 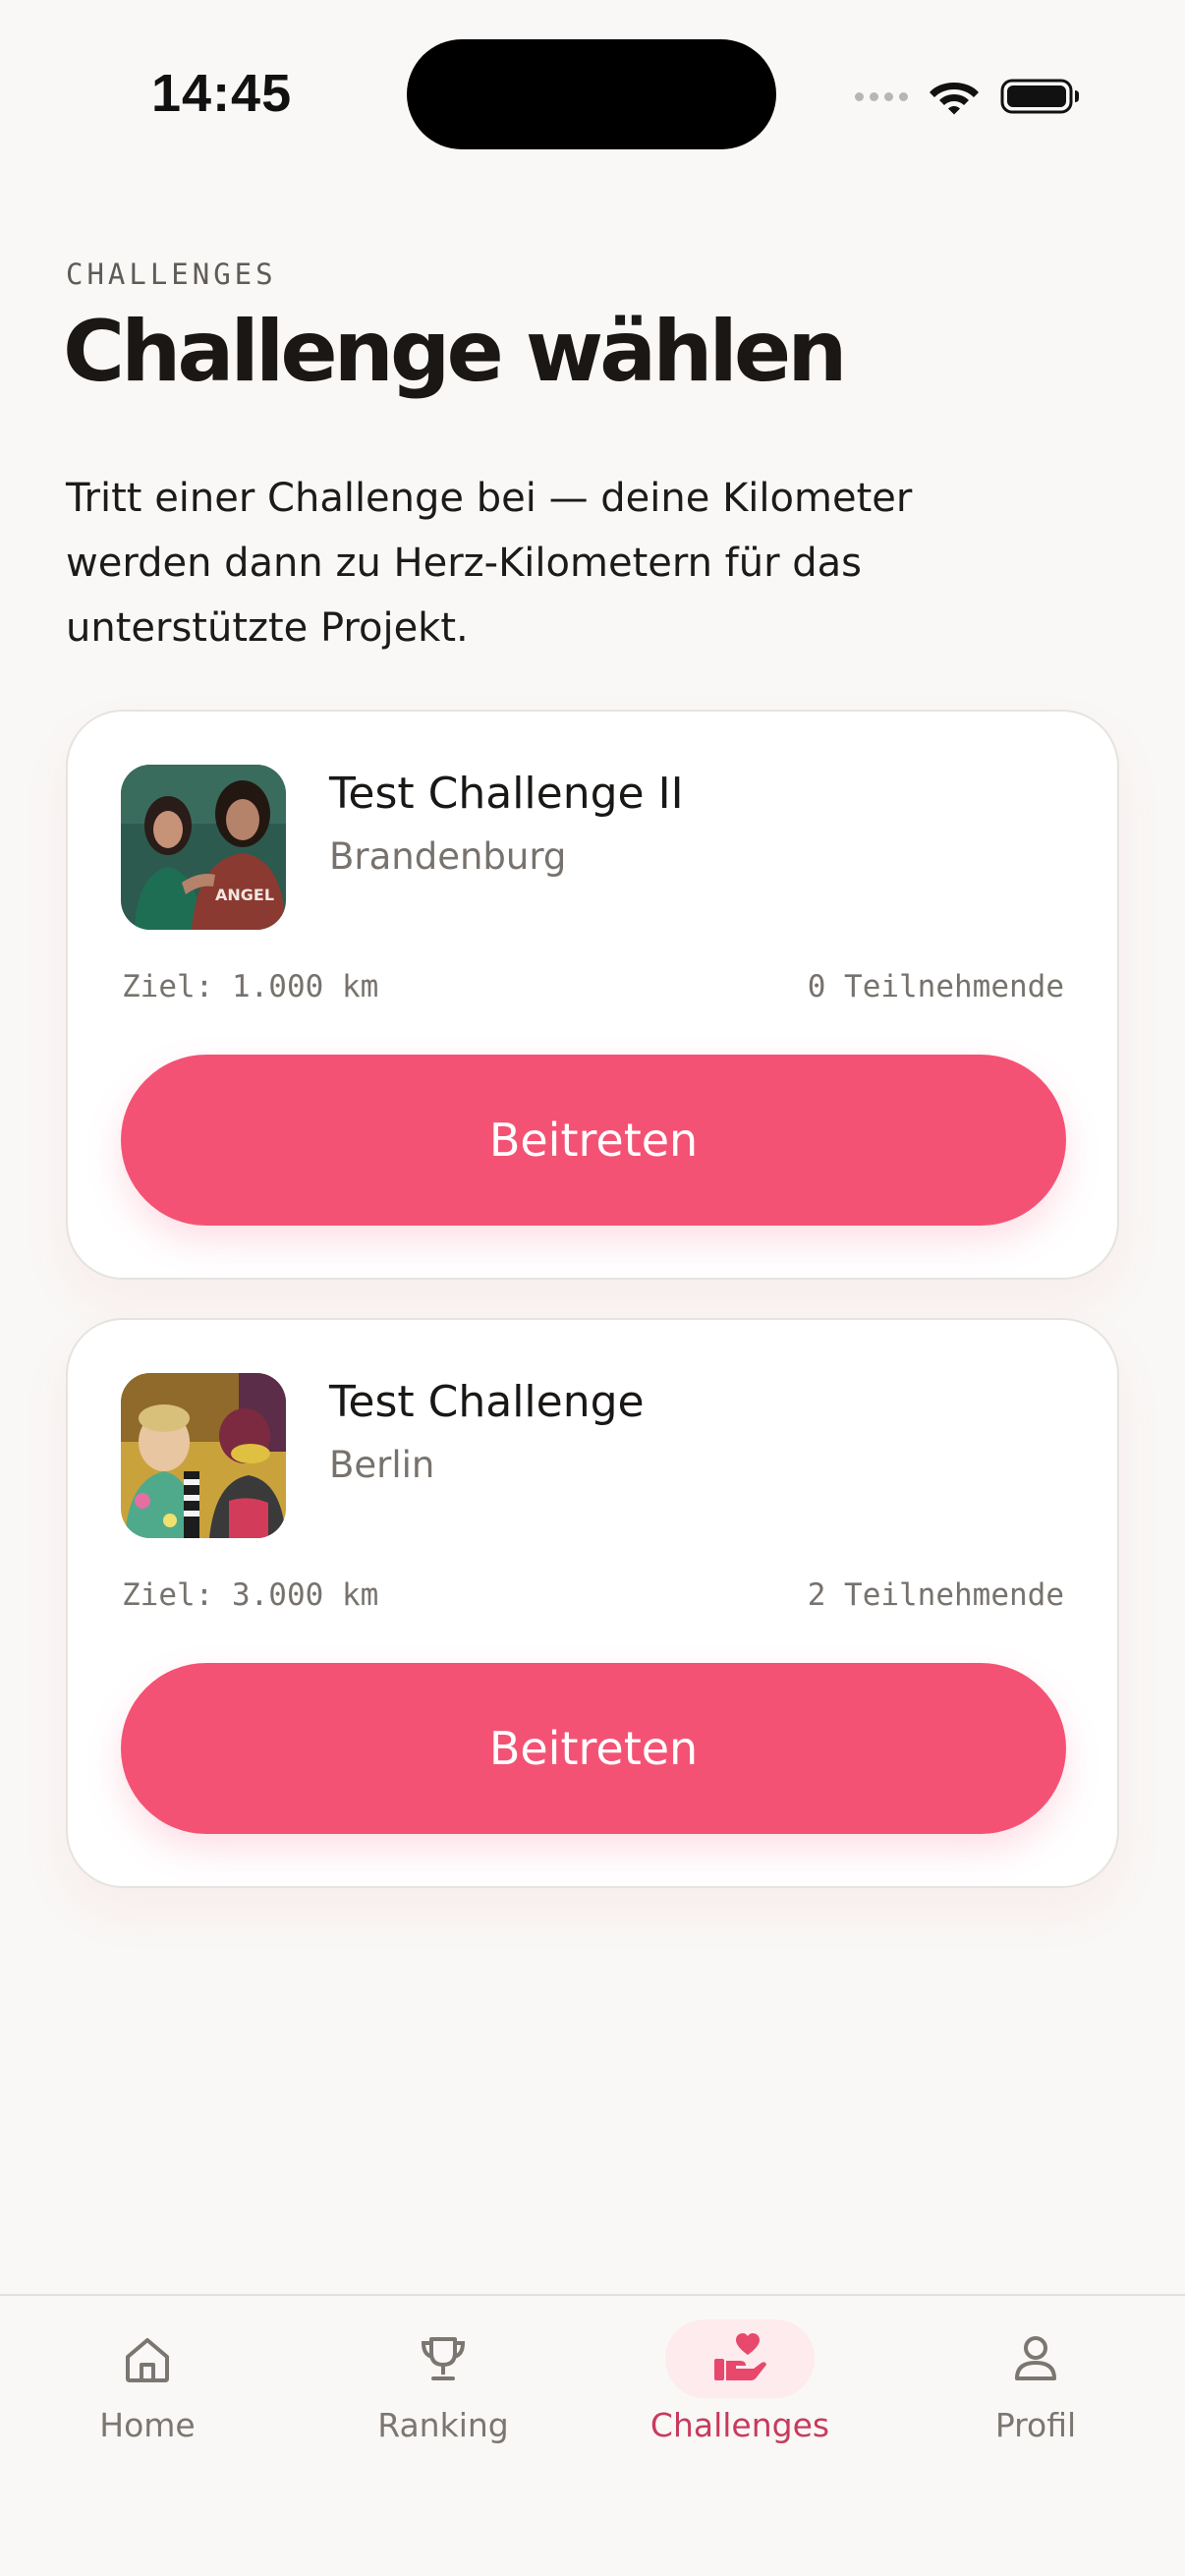 I want to click on dynamic-island, so click(x=592, y=94).